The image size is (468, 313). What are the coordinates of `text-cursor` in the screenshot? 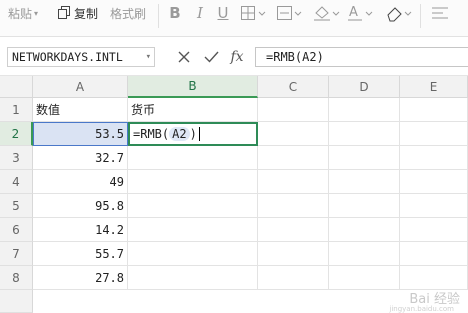 It's located at (199, 134).